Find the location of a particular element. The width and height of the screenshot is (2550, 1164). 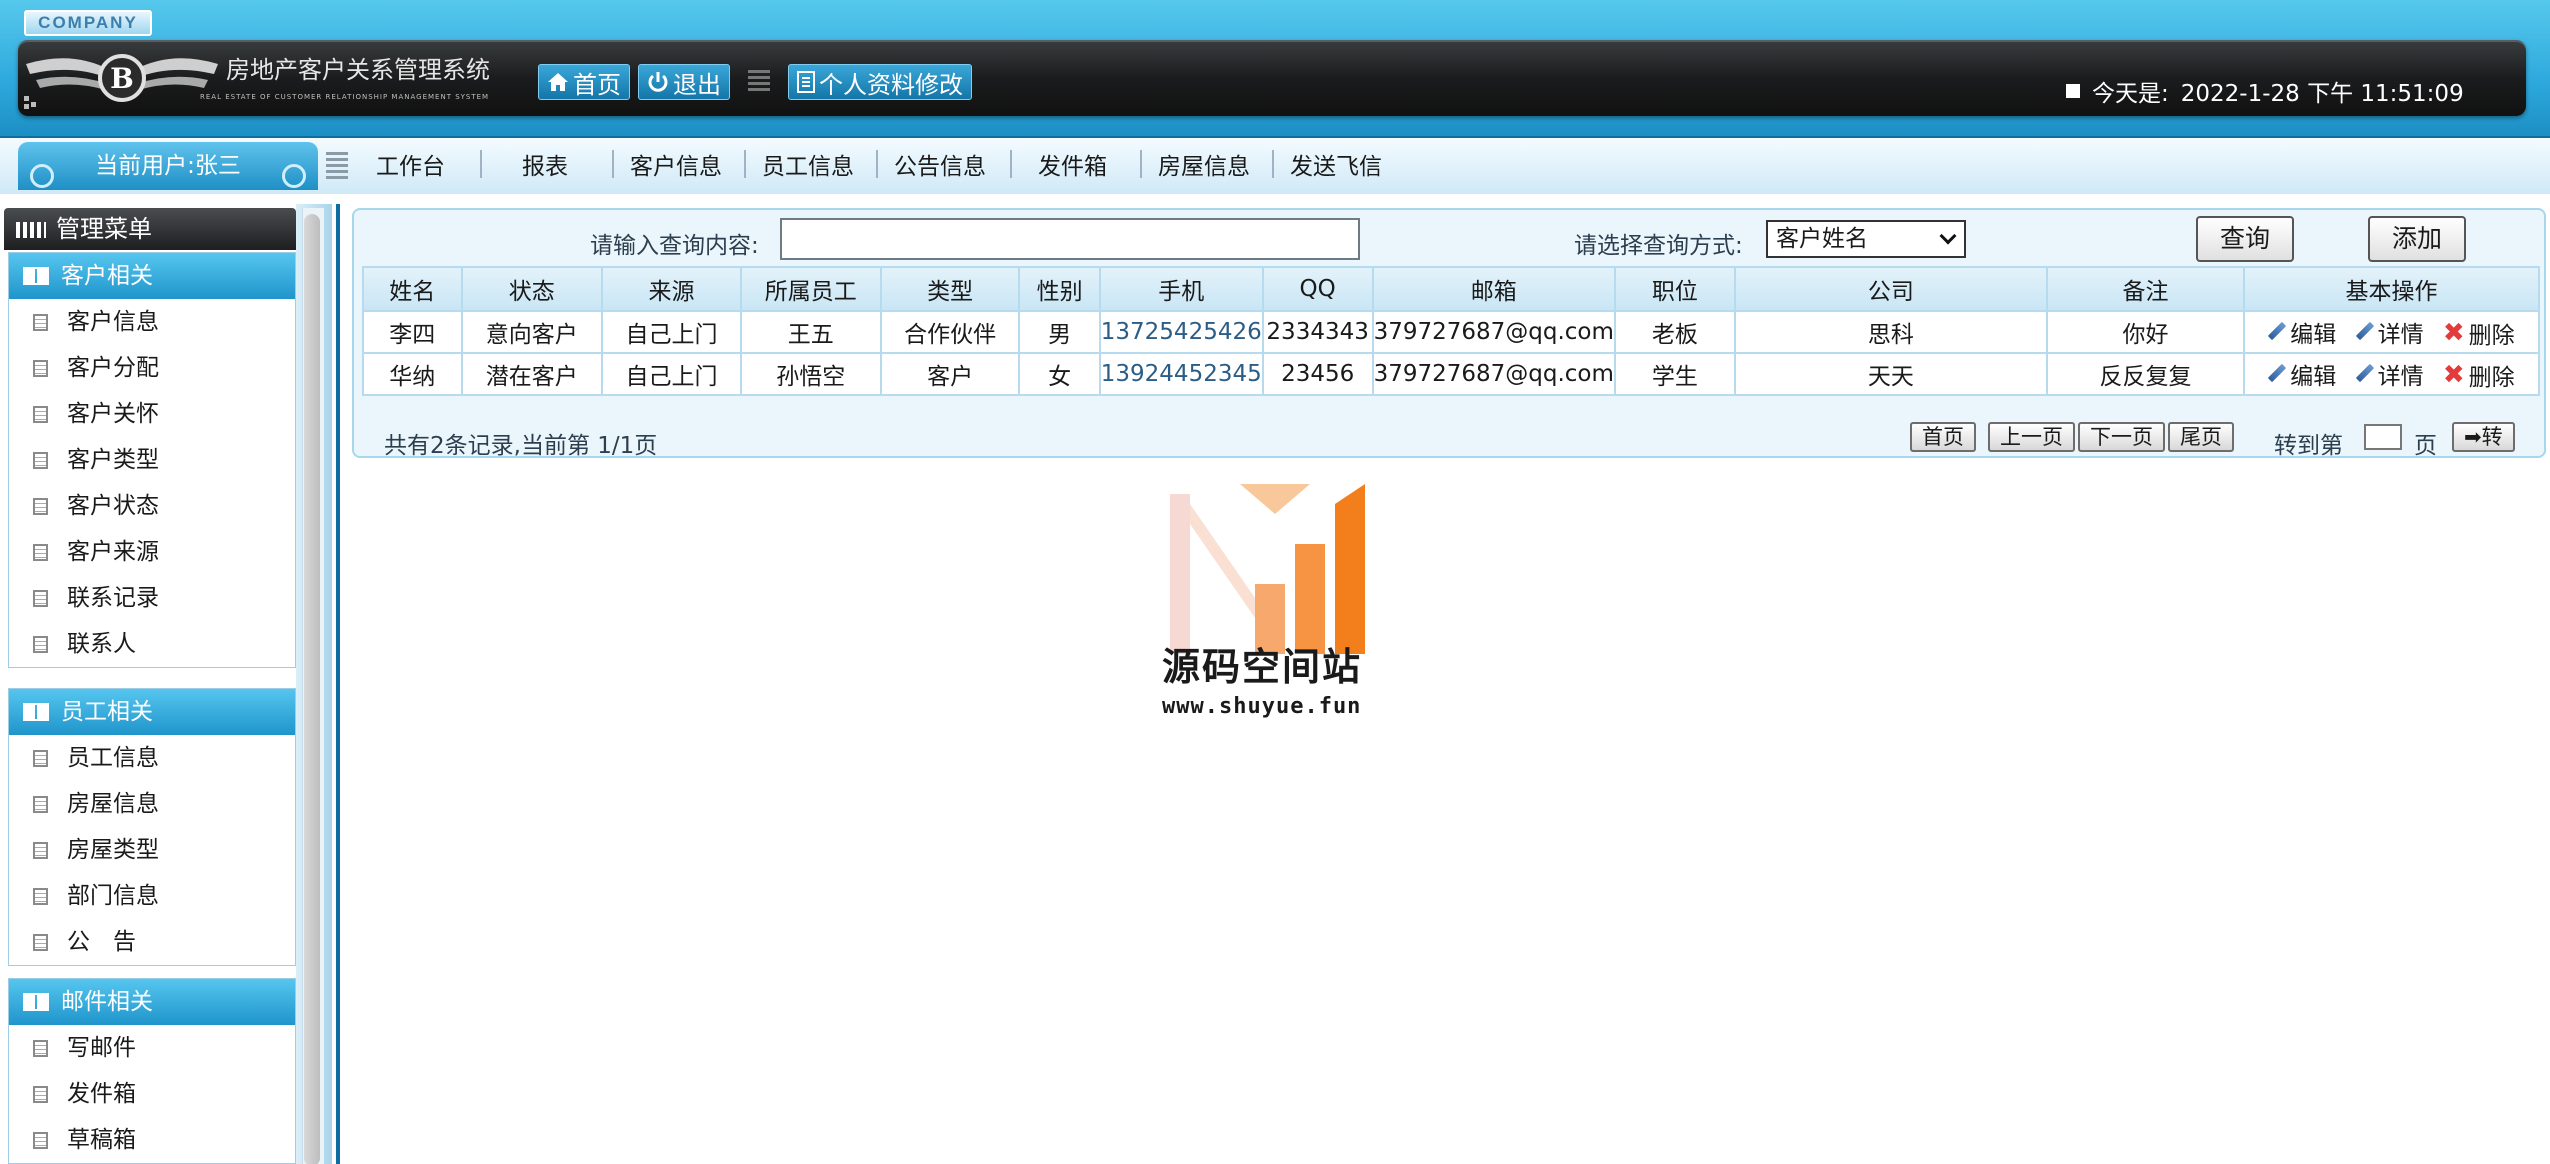

sidebar-item-label: 员工信息 is located at coordinates (113, 758).